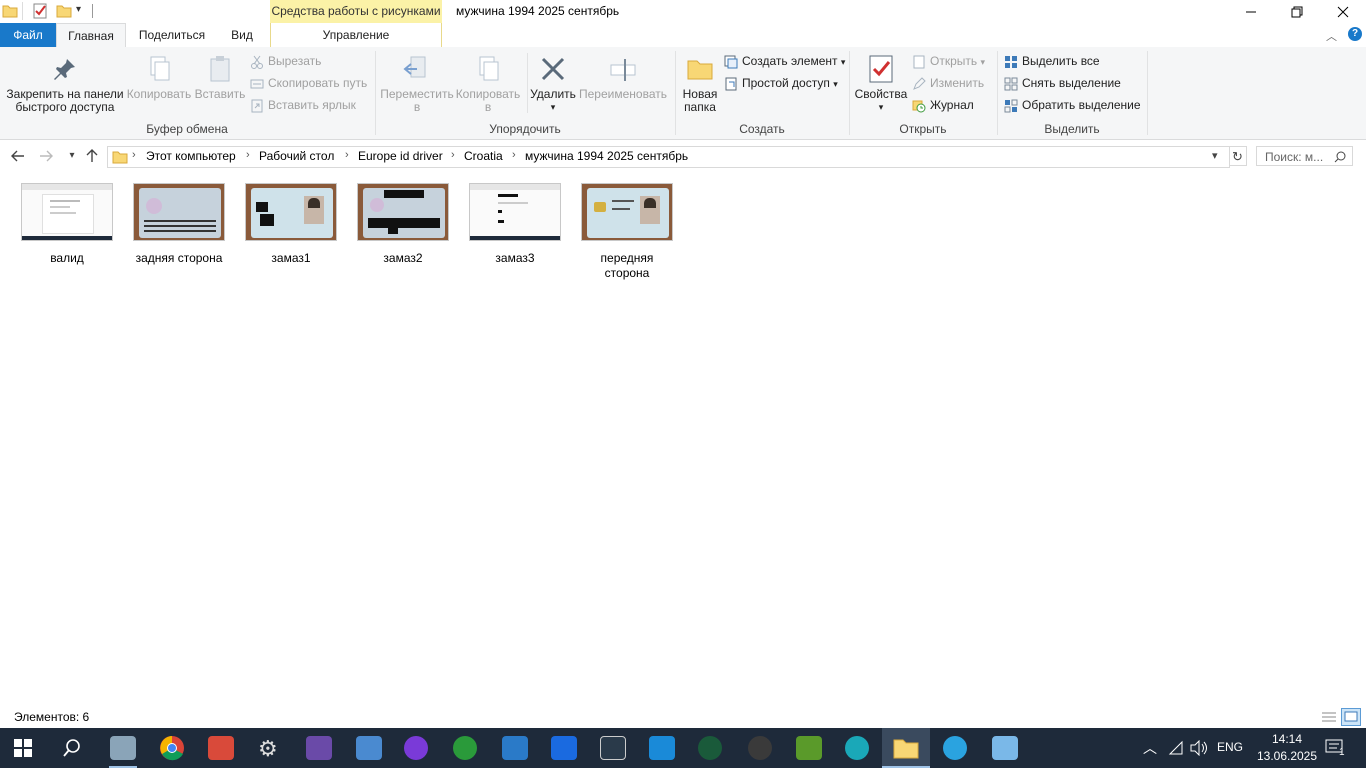 The width and height of the screenshot is (1366, 768). I want to click on delete-button: Удалить ▾, so click(553, 83).